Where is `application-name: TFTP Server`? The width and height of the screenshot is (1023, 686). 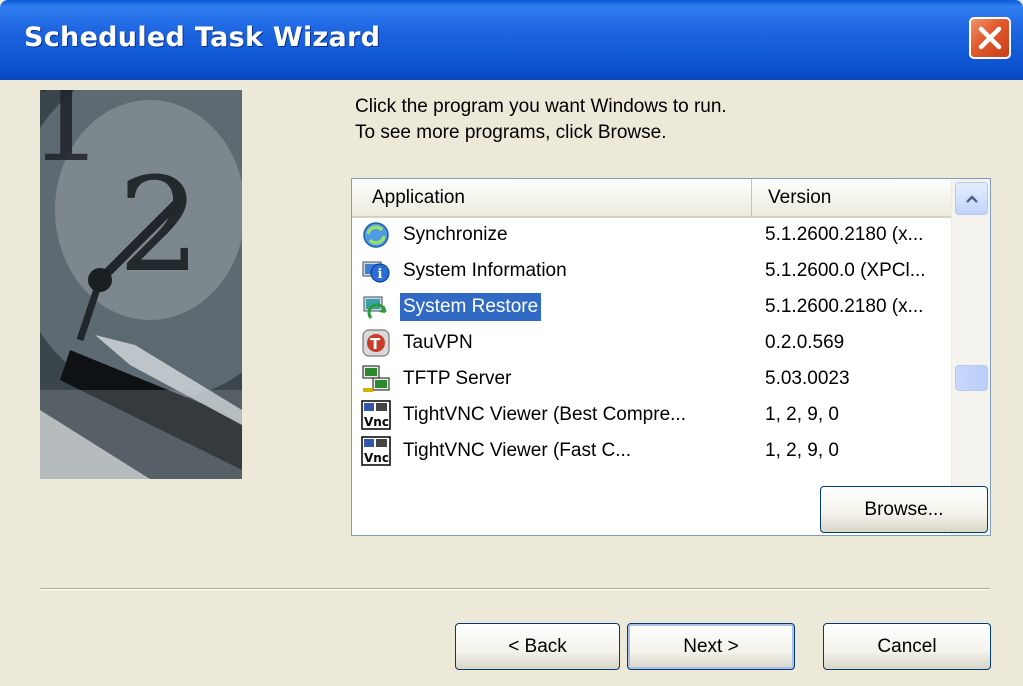 application-name: TFTP Server is located at coordinates (457, 378).